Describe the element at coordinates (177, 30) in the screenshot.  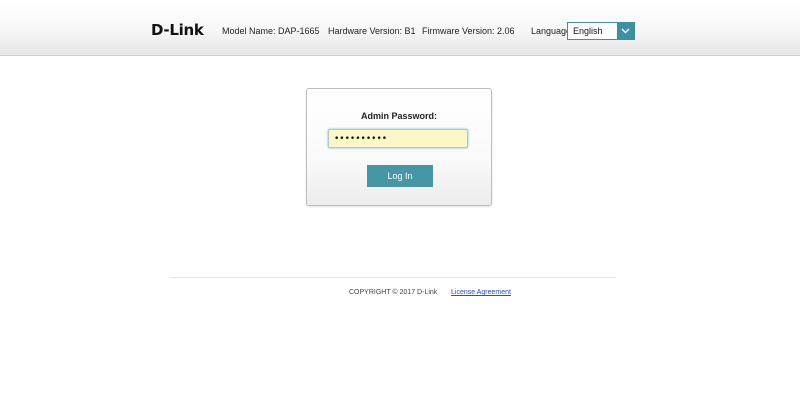
I see `dlink-logo: D-Link` at that location.